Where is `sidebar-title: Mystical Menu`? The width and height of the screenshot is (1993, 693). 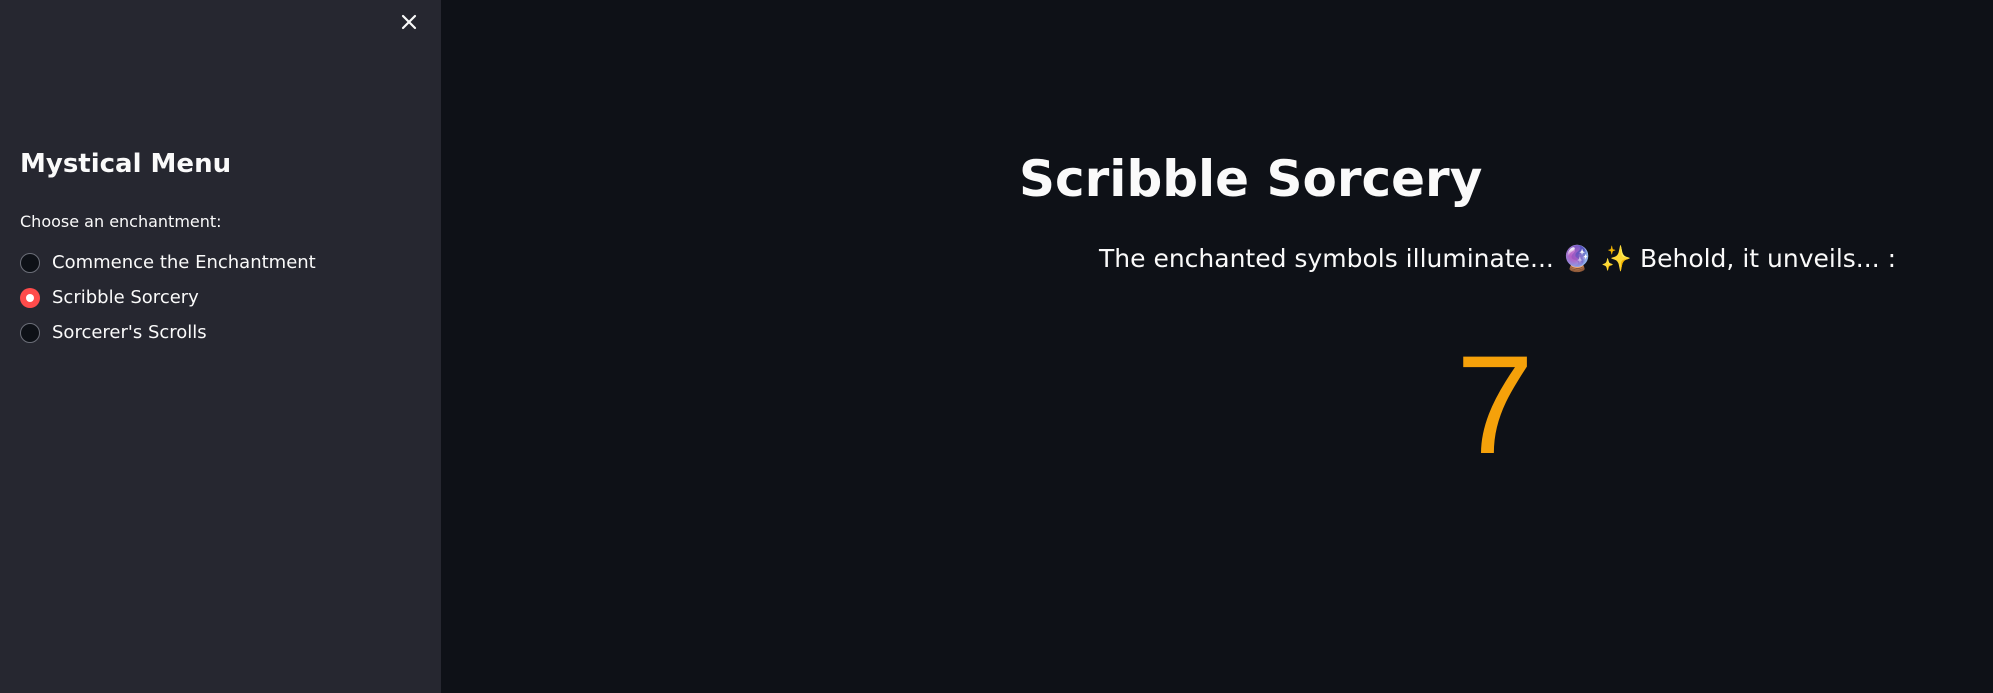
sidebar-title: Mystical Menu is located at coordinates (126, 164).